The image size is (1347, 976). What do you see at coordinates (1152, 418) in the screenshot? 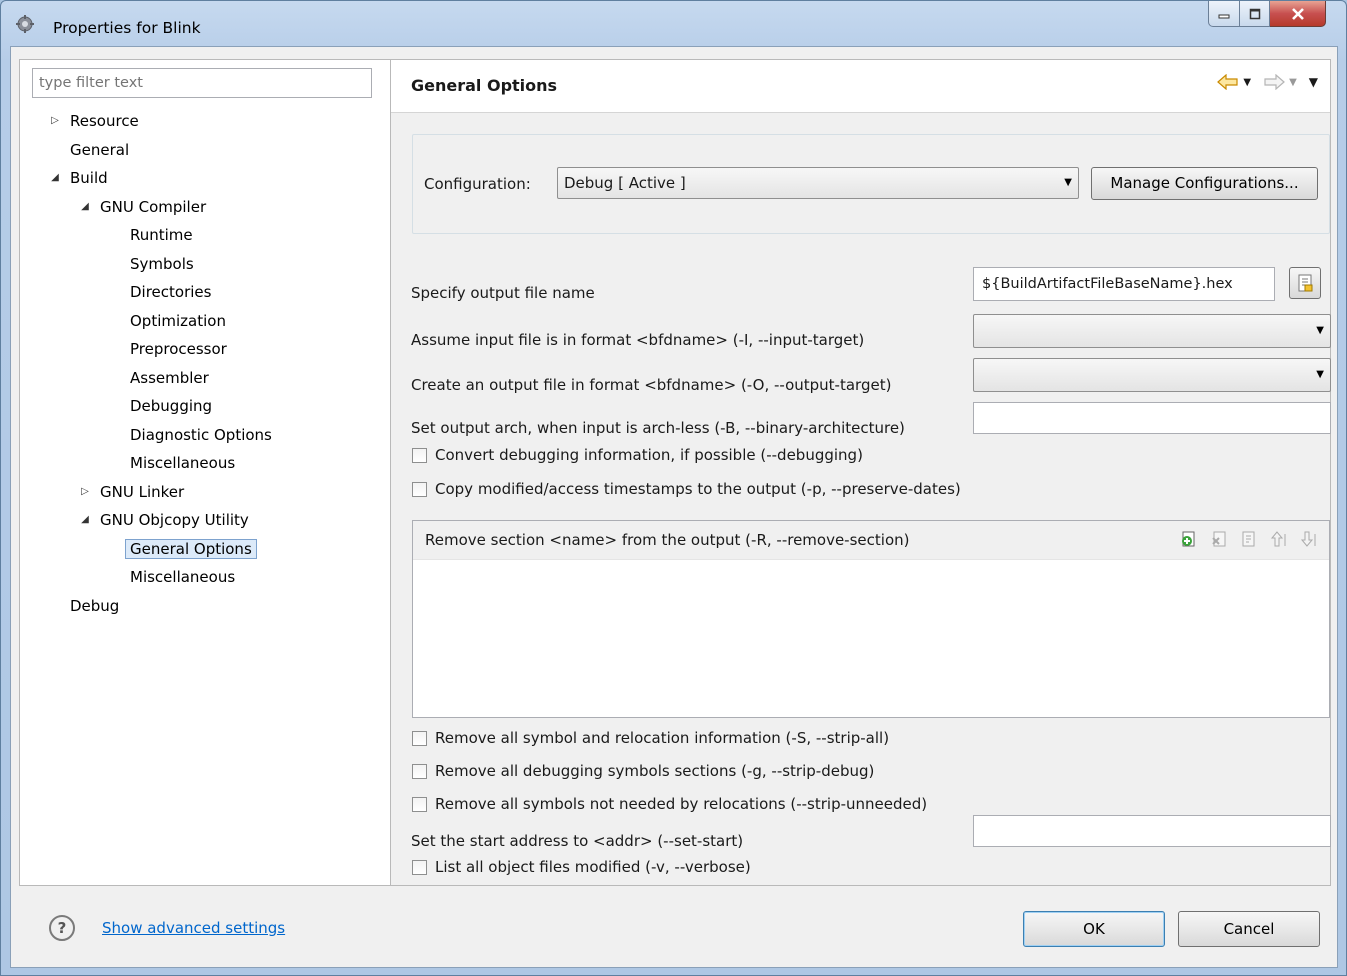
I see `arch-input` at bounding box center [1152, 418].